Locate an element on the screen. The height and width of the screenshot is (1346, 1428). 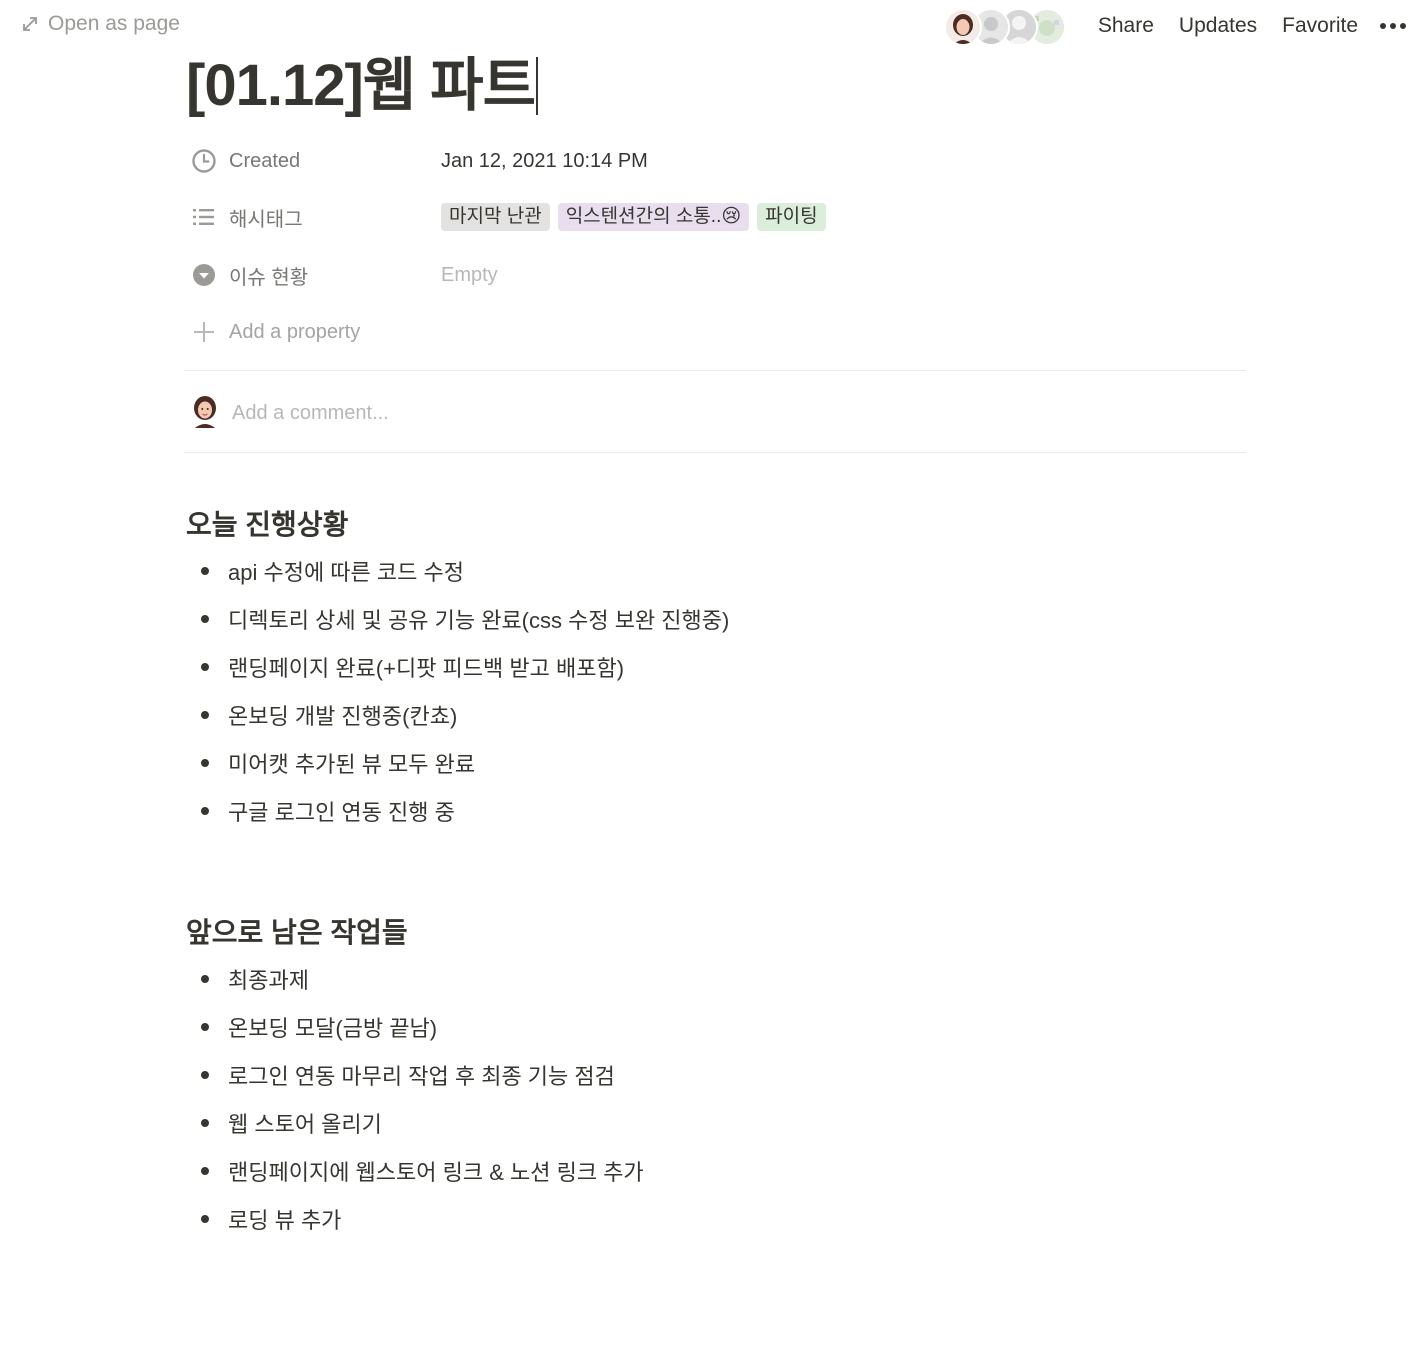
created-value: Jan 12, 2021 10:14 PM is located at coordinates (544, 161).